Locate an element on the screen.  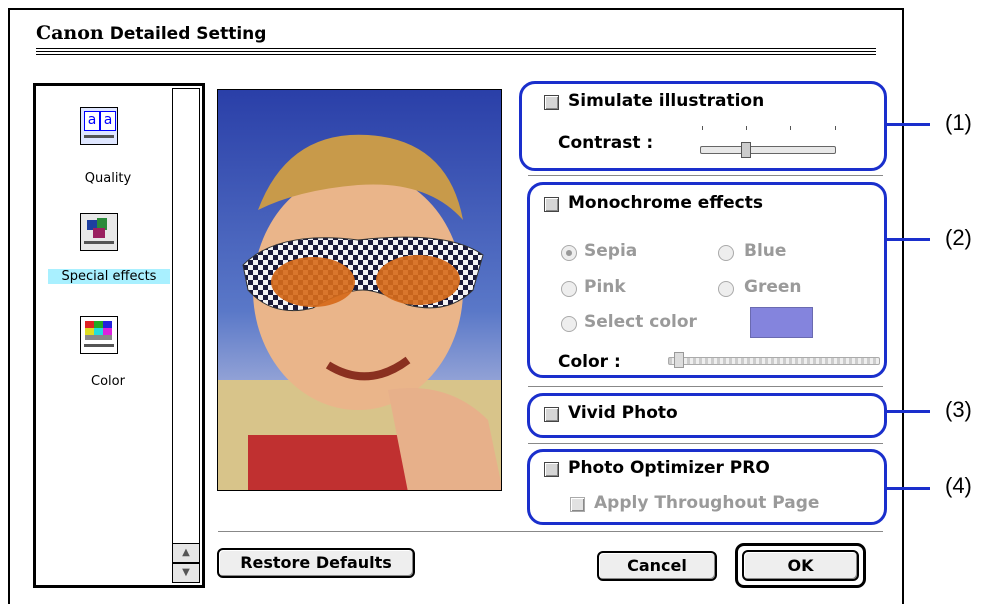
contrast-ticks is located at coordinates (769, 129).